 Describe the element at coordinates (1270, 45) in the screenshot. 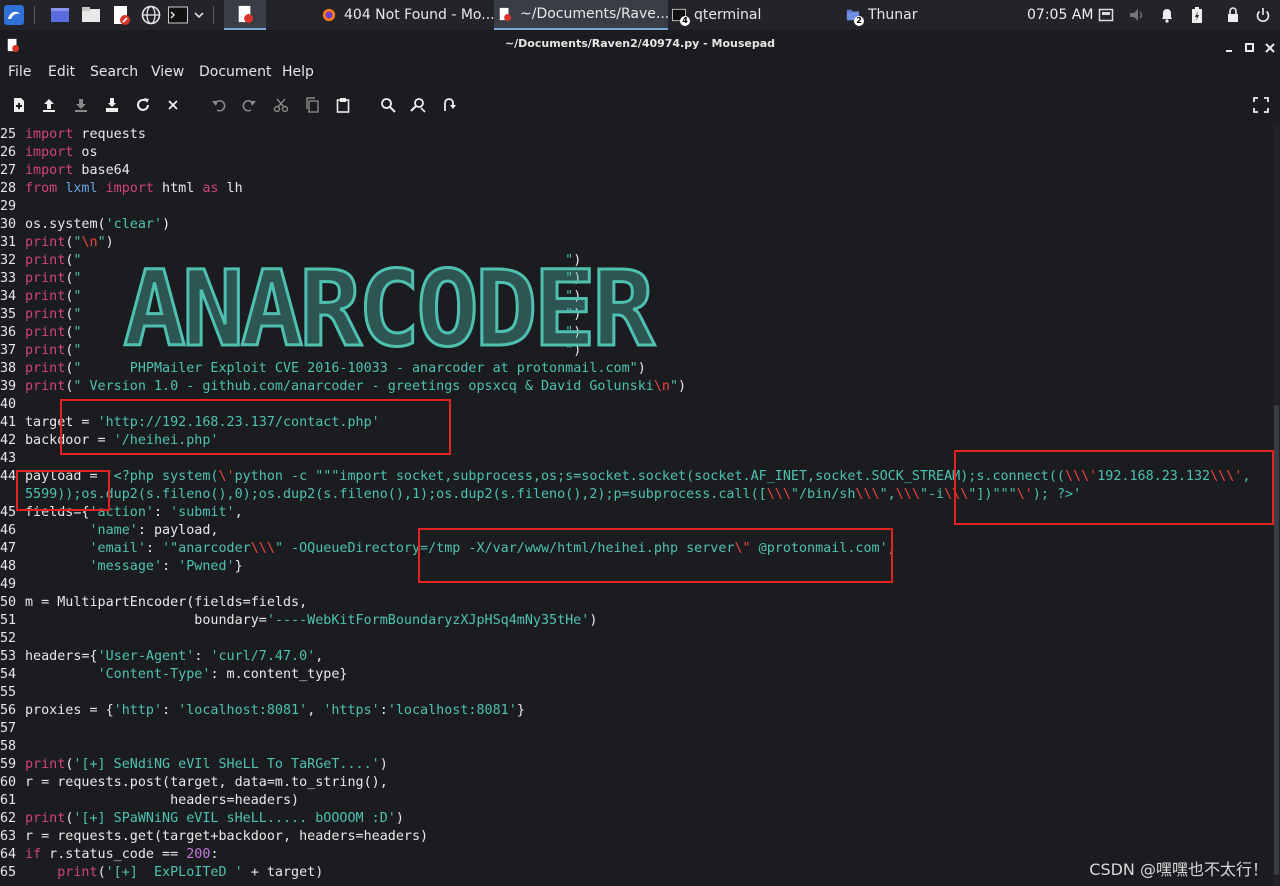

I see `close-window-icon` at that location.